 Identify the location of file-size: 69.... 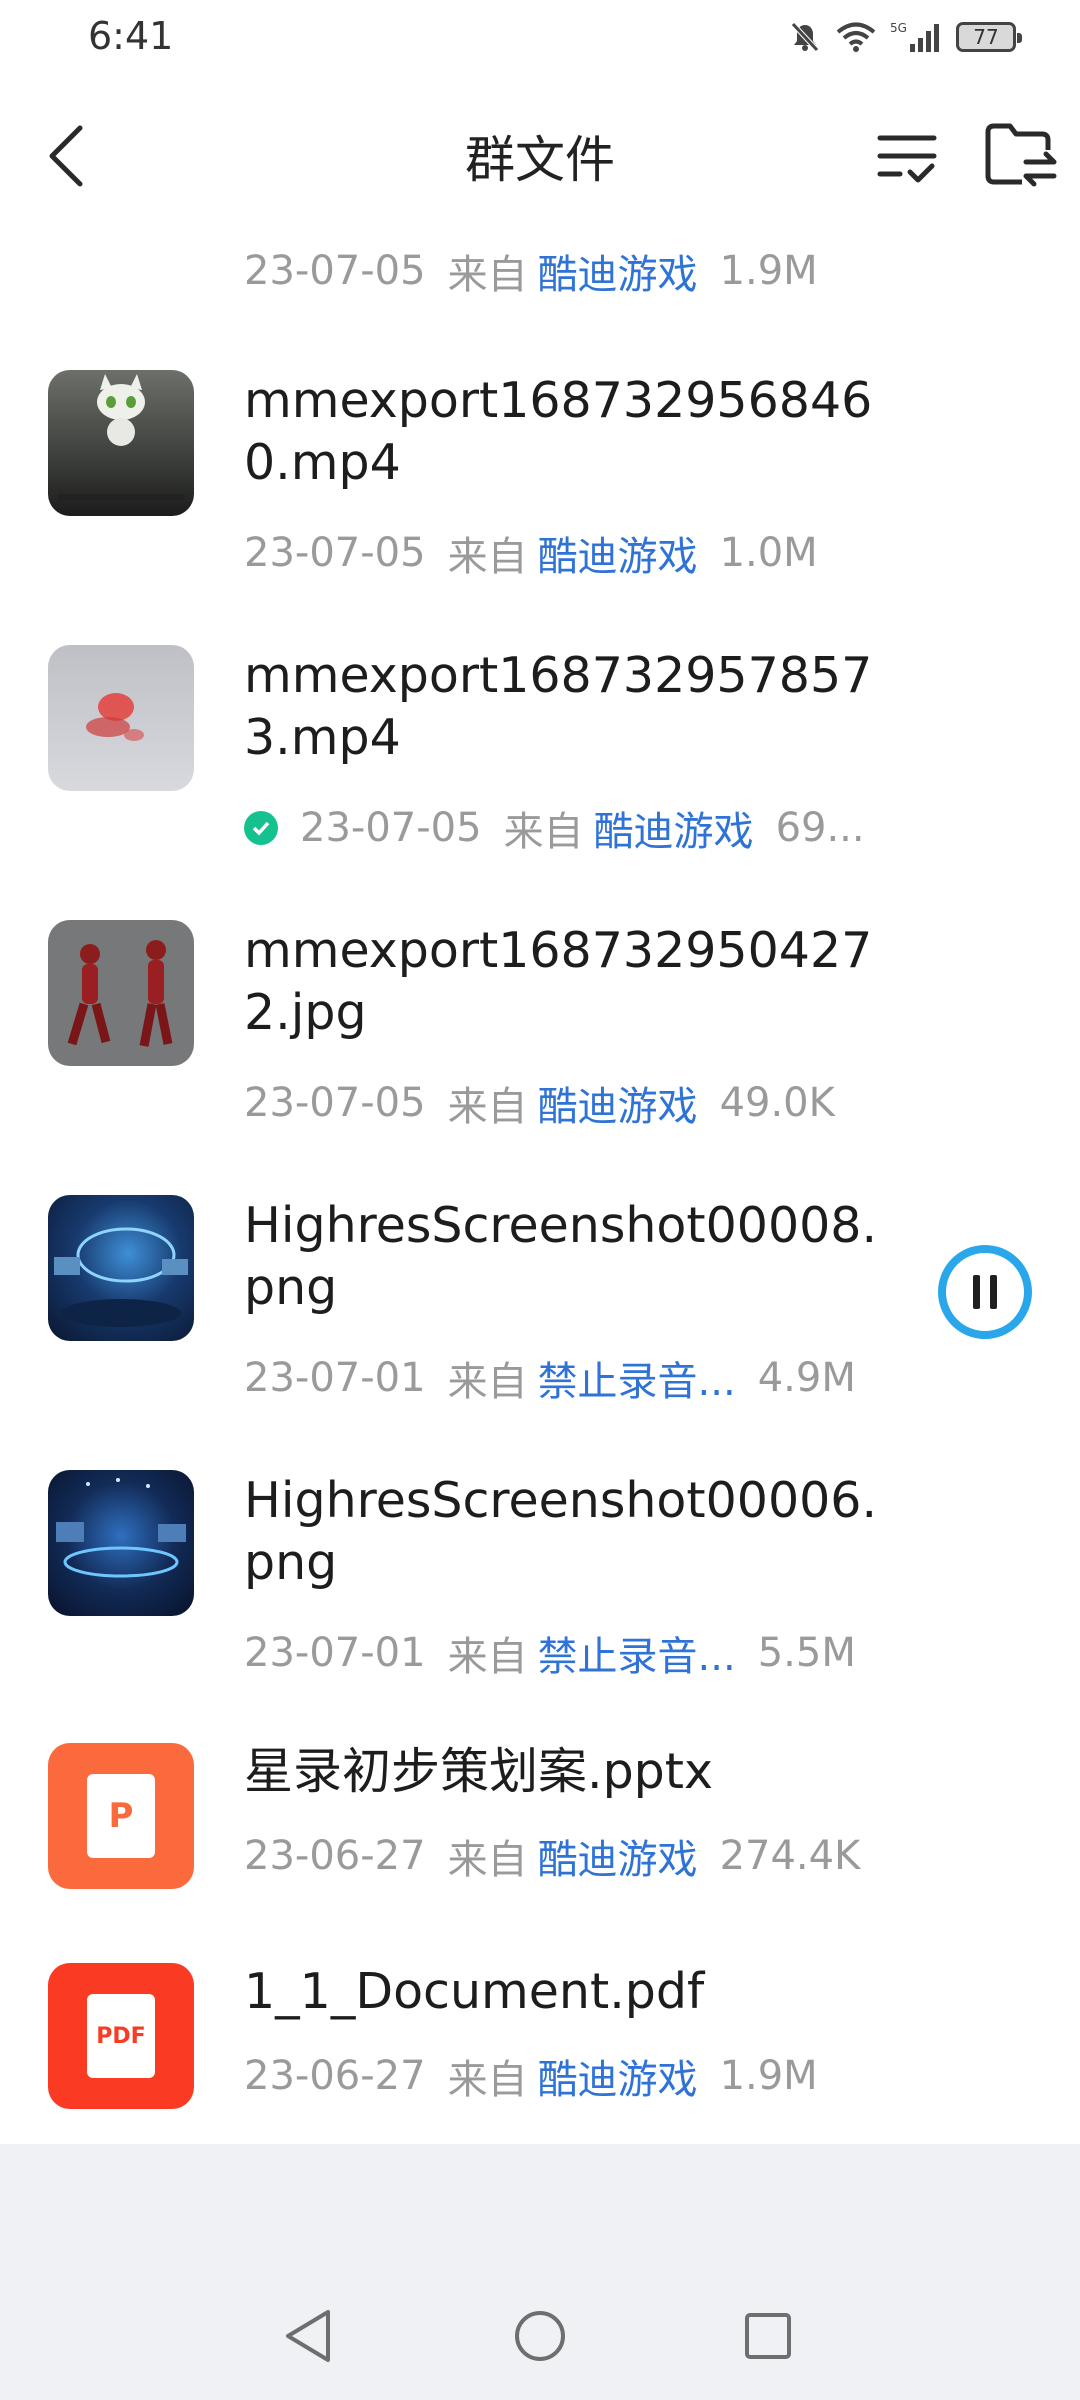
(820, 828).